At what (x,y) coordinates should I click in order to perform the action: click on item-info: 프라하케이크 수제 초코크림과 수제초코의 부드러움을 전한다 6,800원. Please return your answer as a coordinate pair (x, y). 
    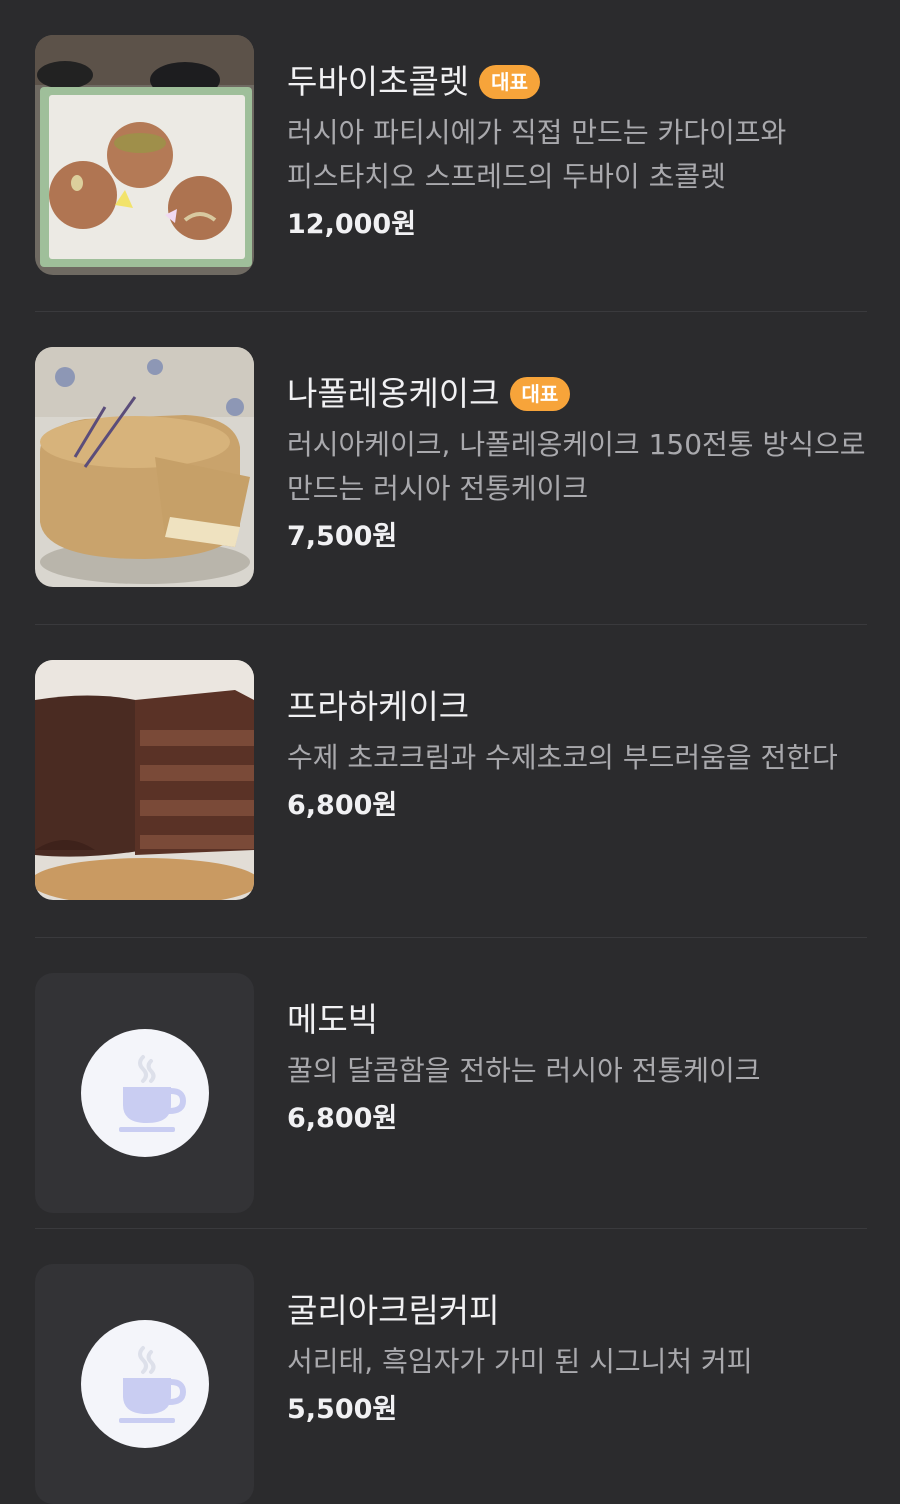
    Looking at the image, I should click on (582, 754).